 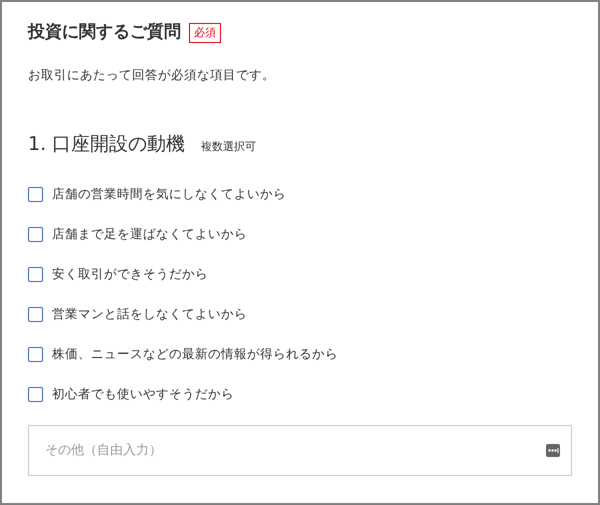 What do you see at coordinates (300, 450) in the screenshot?
I see `other-input-field: その他（自由入力）` at bounding box center [300, 450].